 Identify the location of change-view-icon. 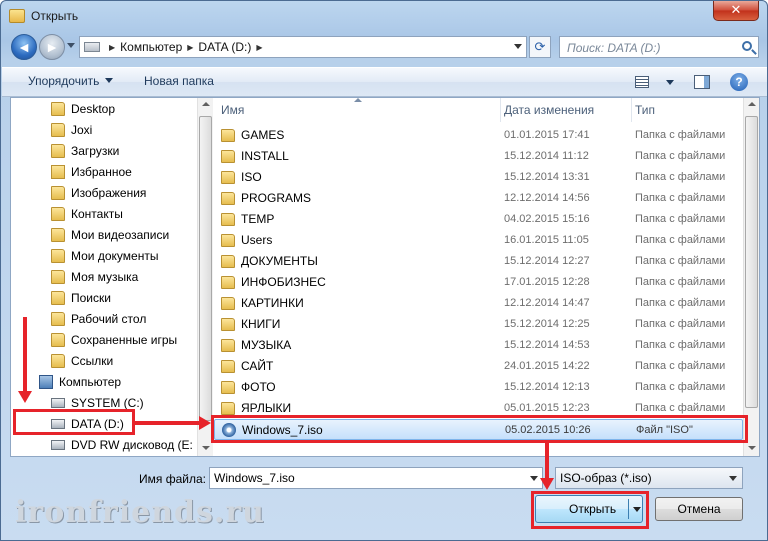
(642, 82).